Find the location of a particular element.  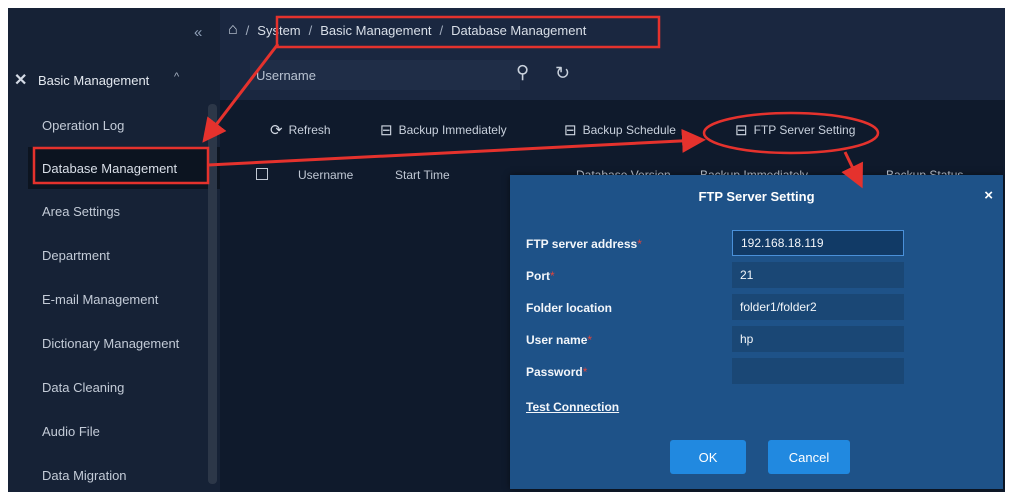

folder-location-label: Folder location is located at coordinates (569, 308).